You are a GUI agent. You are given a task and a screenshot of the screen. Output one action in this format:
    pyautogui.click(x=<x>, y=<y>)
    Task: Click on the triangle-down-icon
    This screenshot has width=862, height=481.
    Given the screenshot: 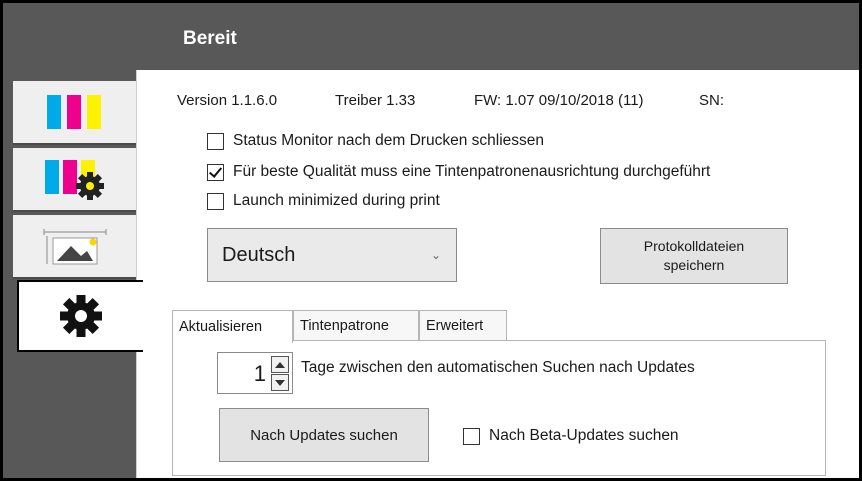 What is the action you would take?
    pyautogui.click(x=280, y=382)
    